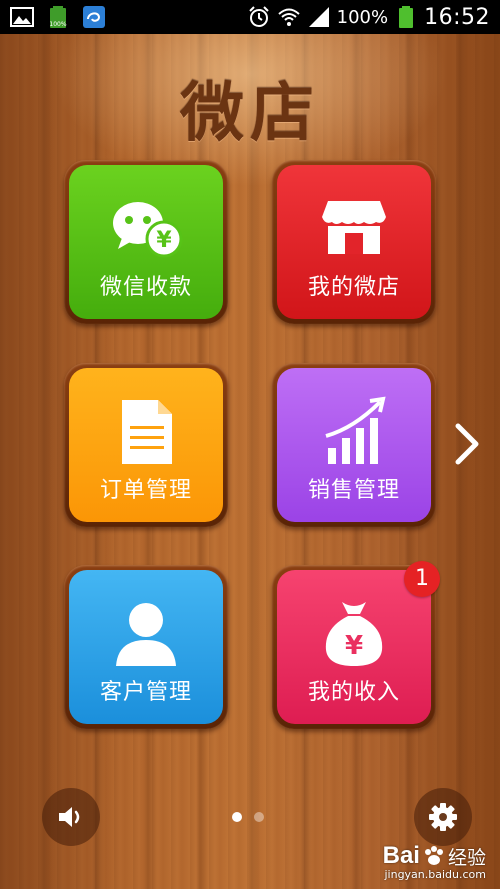 The image size is (500, 889). What do you see at coordinates (433, 855) in the screenshot?
I see `paw-icon` at bounding box center [433, 855].